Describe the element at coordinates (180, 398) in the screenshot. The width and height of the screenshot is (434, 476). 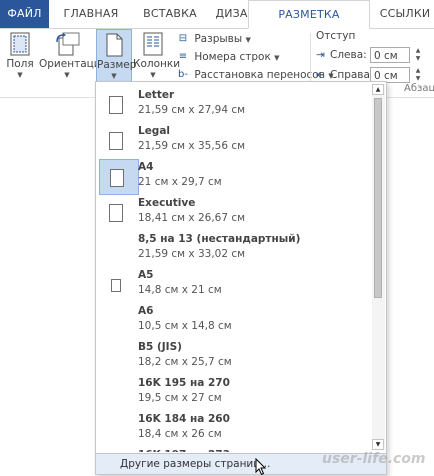
I see `page-size-dimensions: 19,5 см x 27 см` at that location.